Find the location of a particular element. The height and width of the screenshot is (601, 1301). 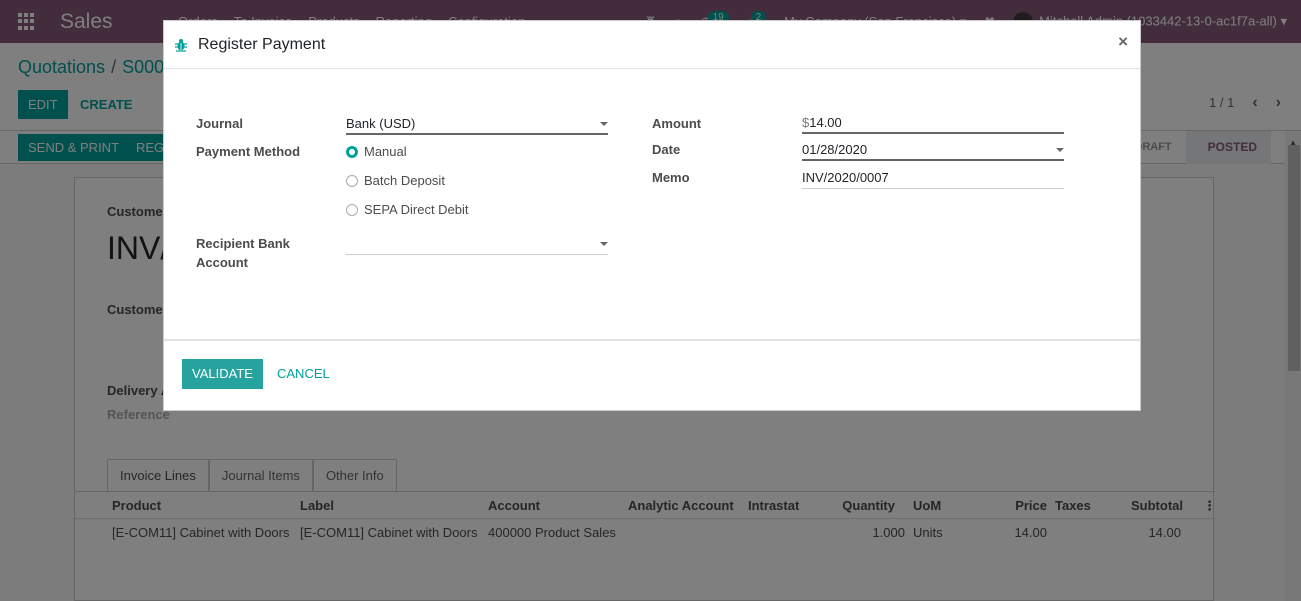

validate-button: VALIDATE is located at coordinates (222, 374).